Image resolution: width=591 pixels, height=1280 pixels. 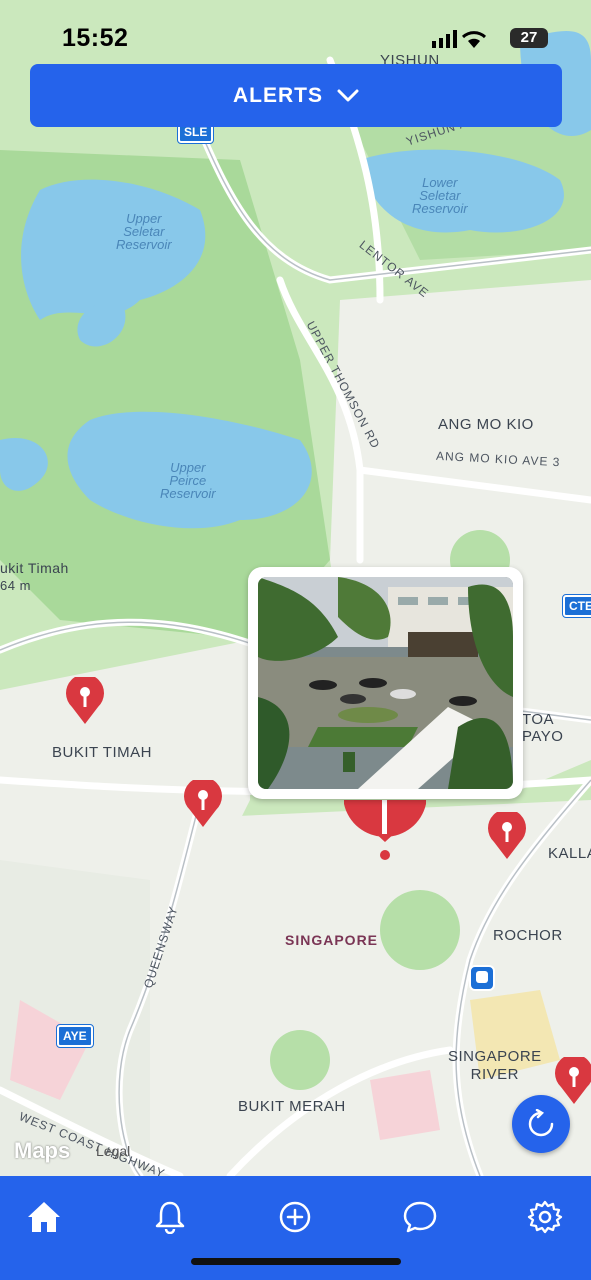 What do you see at coordinates (42, 1150) in the screenshot?
I see `apple-maps-logo: Maps` at bounding box center [42, 1150].